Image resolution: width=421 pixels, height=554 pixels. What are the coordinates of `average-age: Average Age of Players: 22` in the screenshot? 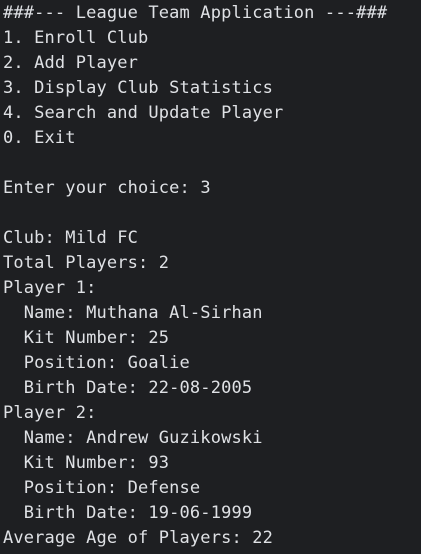 It's located at (138, 538).